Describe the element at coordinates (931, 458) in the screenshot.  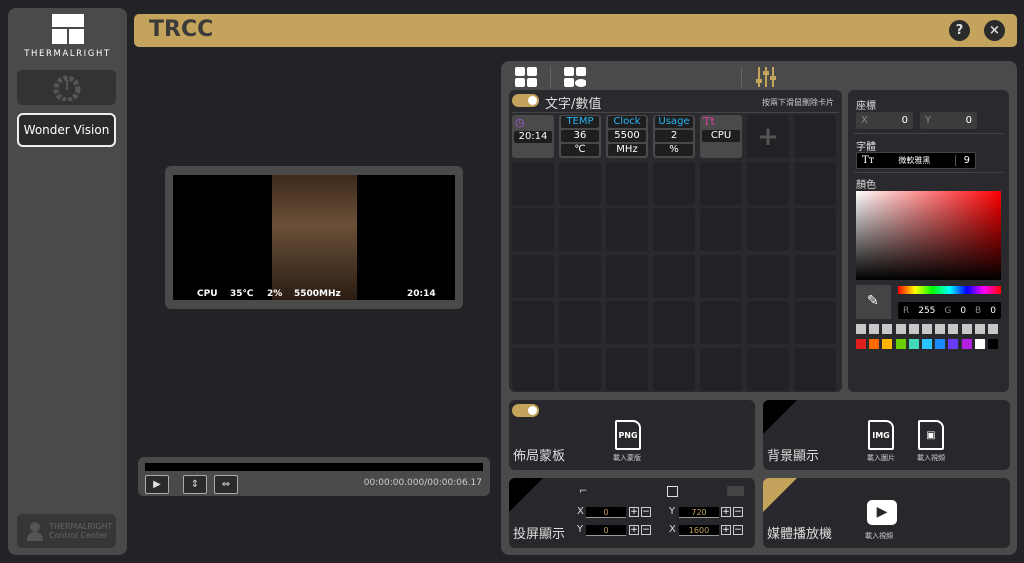
I see `load-video-label: 載入視頻` at that location.